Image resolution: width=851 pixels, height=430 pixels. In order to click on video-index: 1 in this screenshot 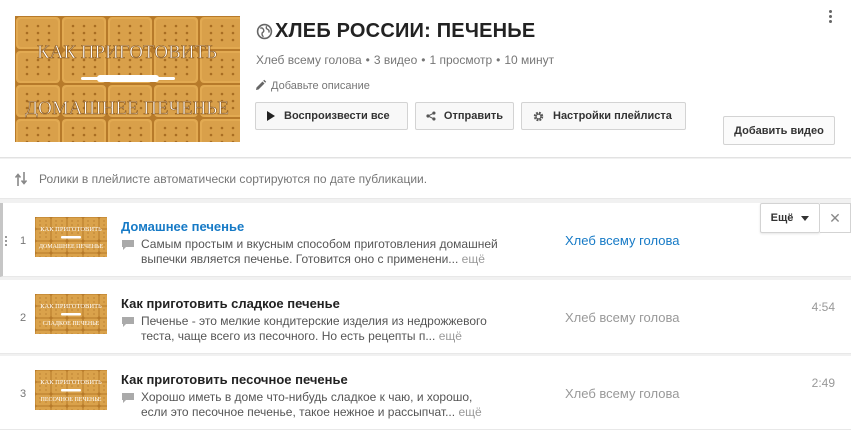, I will do `click(23, 241)`.